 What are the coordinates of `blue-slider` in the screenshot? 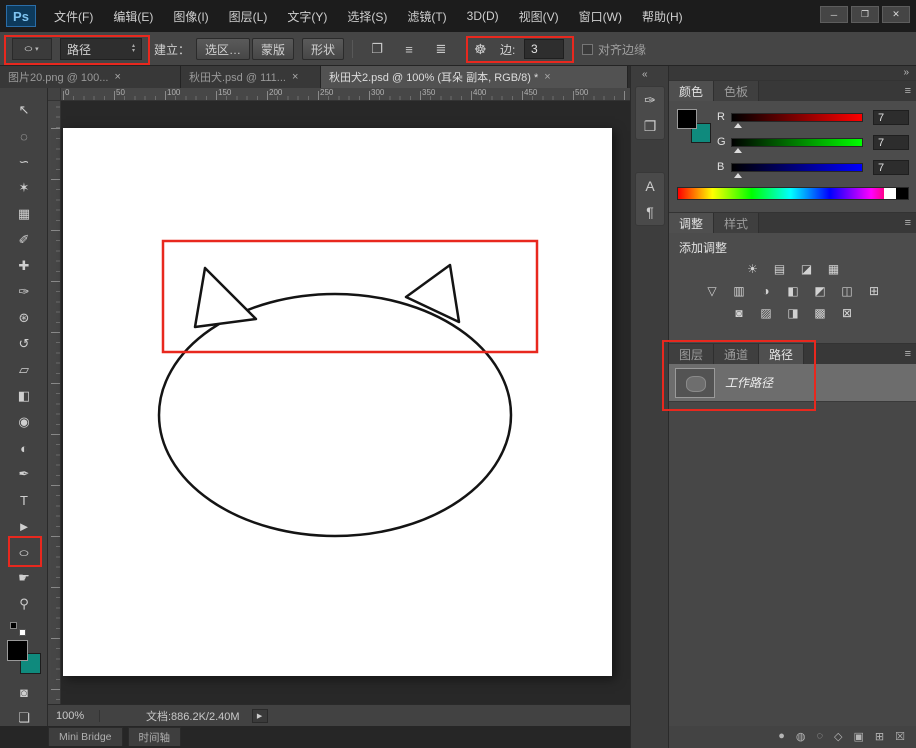 It's located at (797, 170).